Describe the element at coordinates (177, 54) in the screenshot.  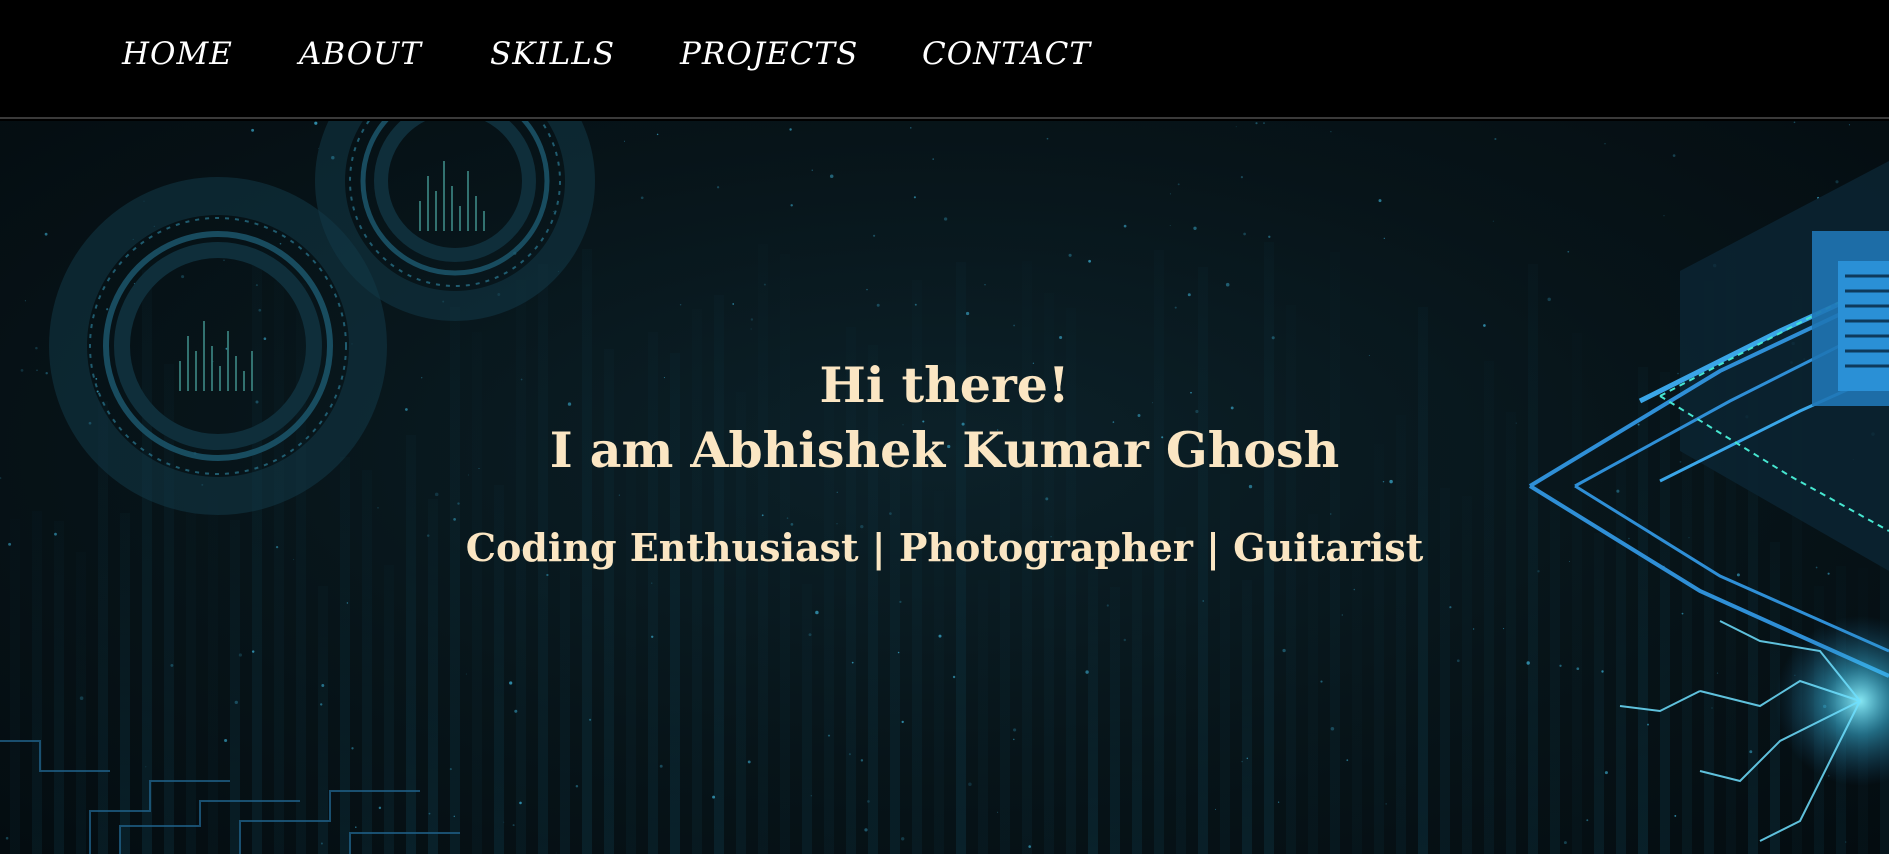
I see `nav-home-link: HOME` at that location.